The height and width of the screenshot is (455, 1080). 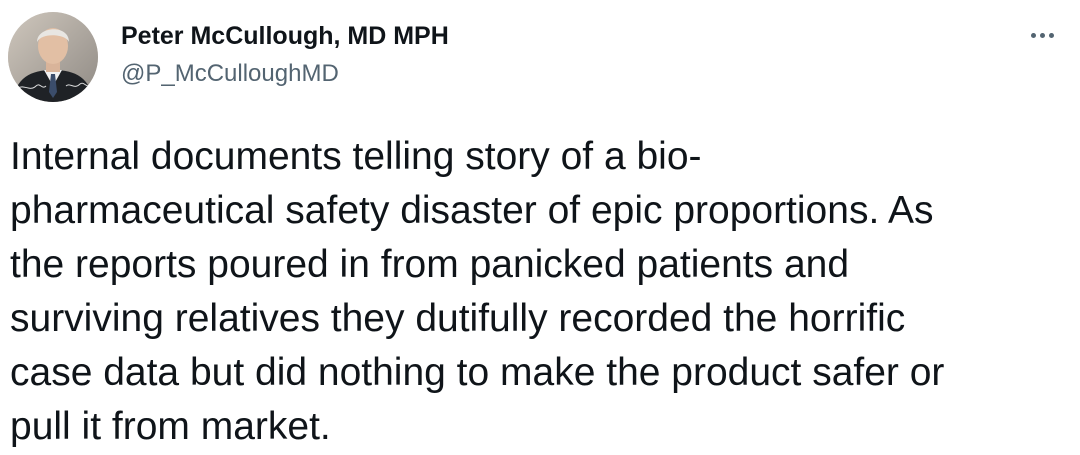 I want to click on author-handle: @P_McCulloughMD, so click(x=230, y=74).